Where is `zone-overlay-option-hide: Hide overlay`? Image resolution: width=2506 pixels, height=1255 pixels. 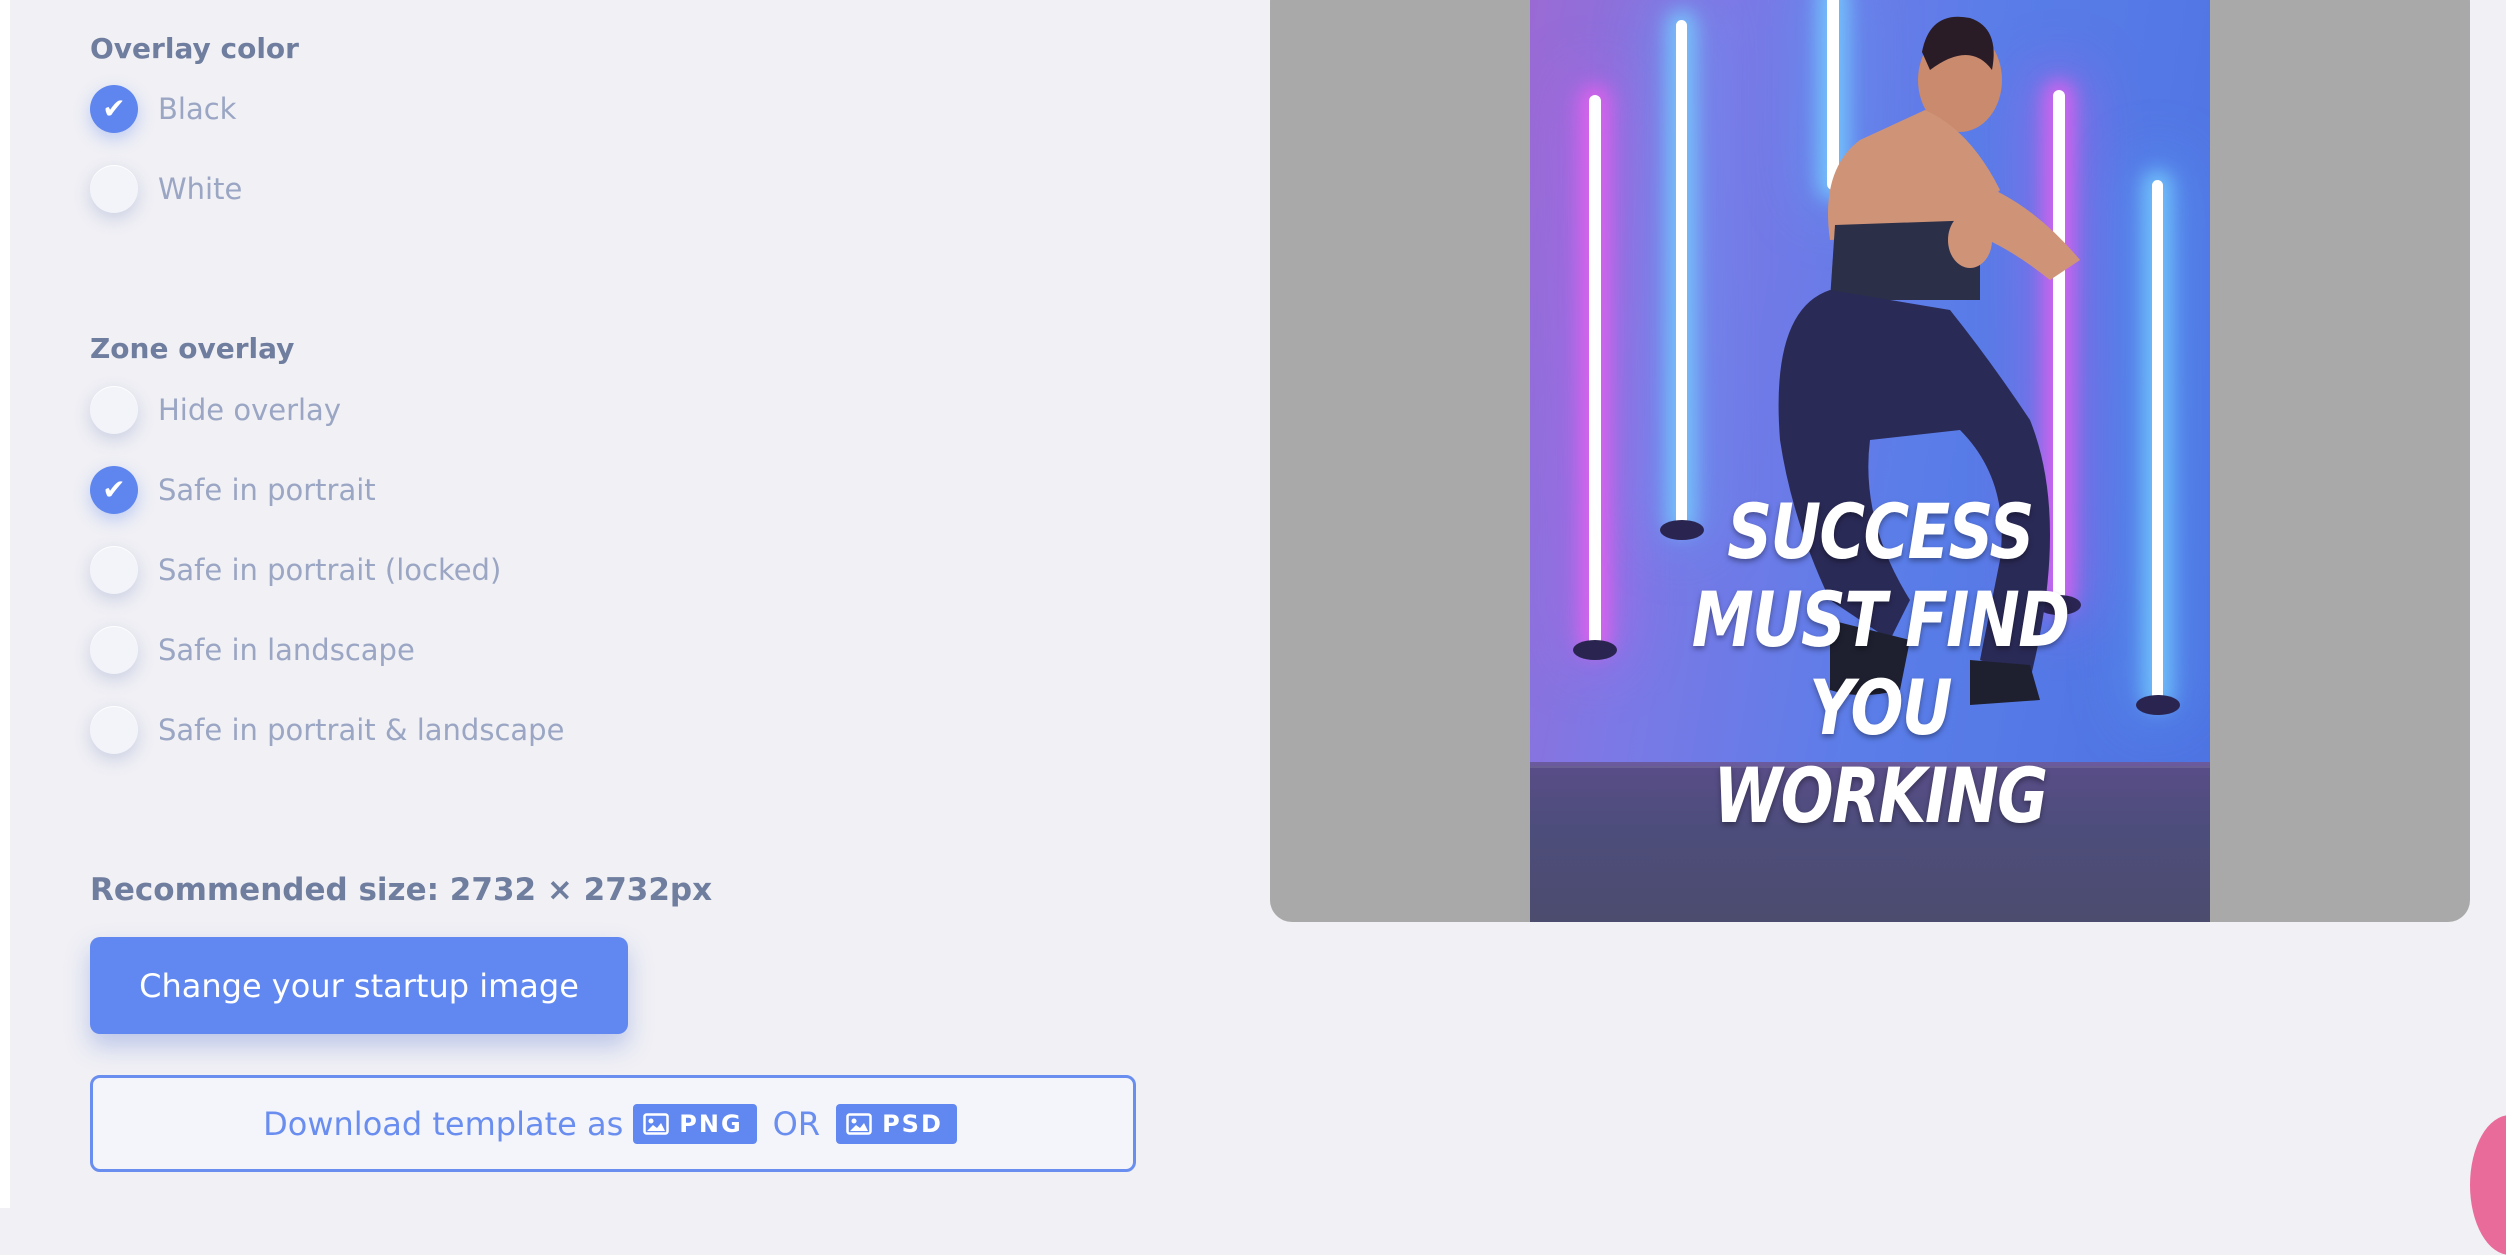 zone-overlay-option-hide: Hide overlay is located at coordinates (215, 410).